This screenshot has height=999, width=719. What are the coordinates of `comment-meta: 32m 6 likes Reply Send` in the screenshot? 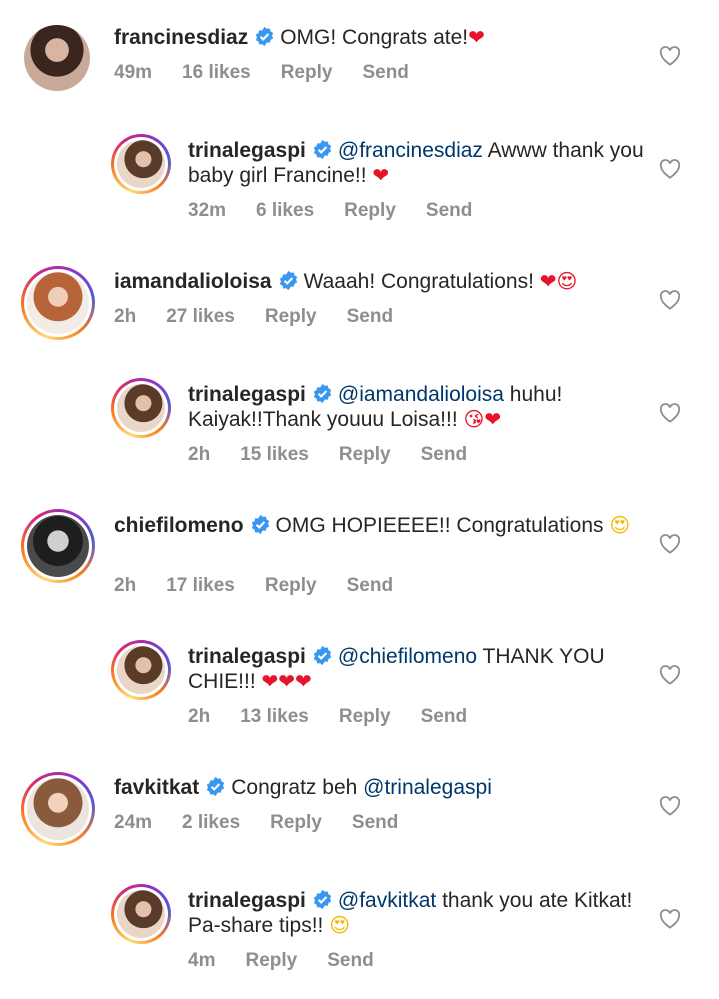 It's located at (345, 211).